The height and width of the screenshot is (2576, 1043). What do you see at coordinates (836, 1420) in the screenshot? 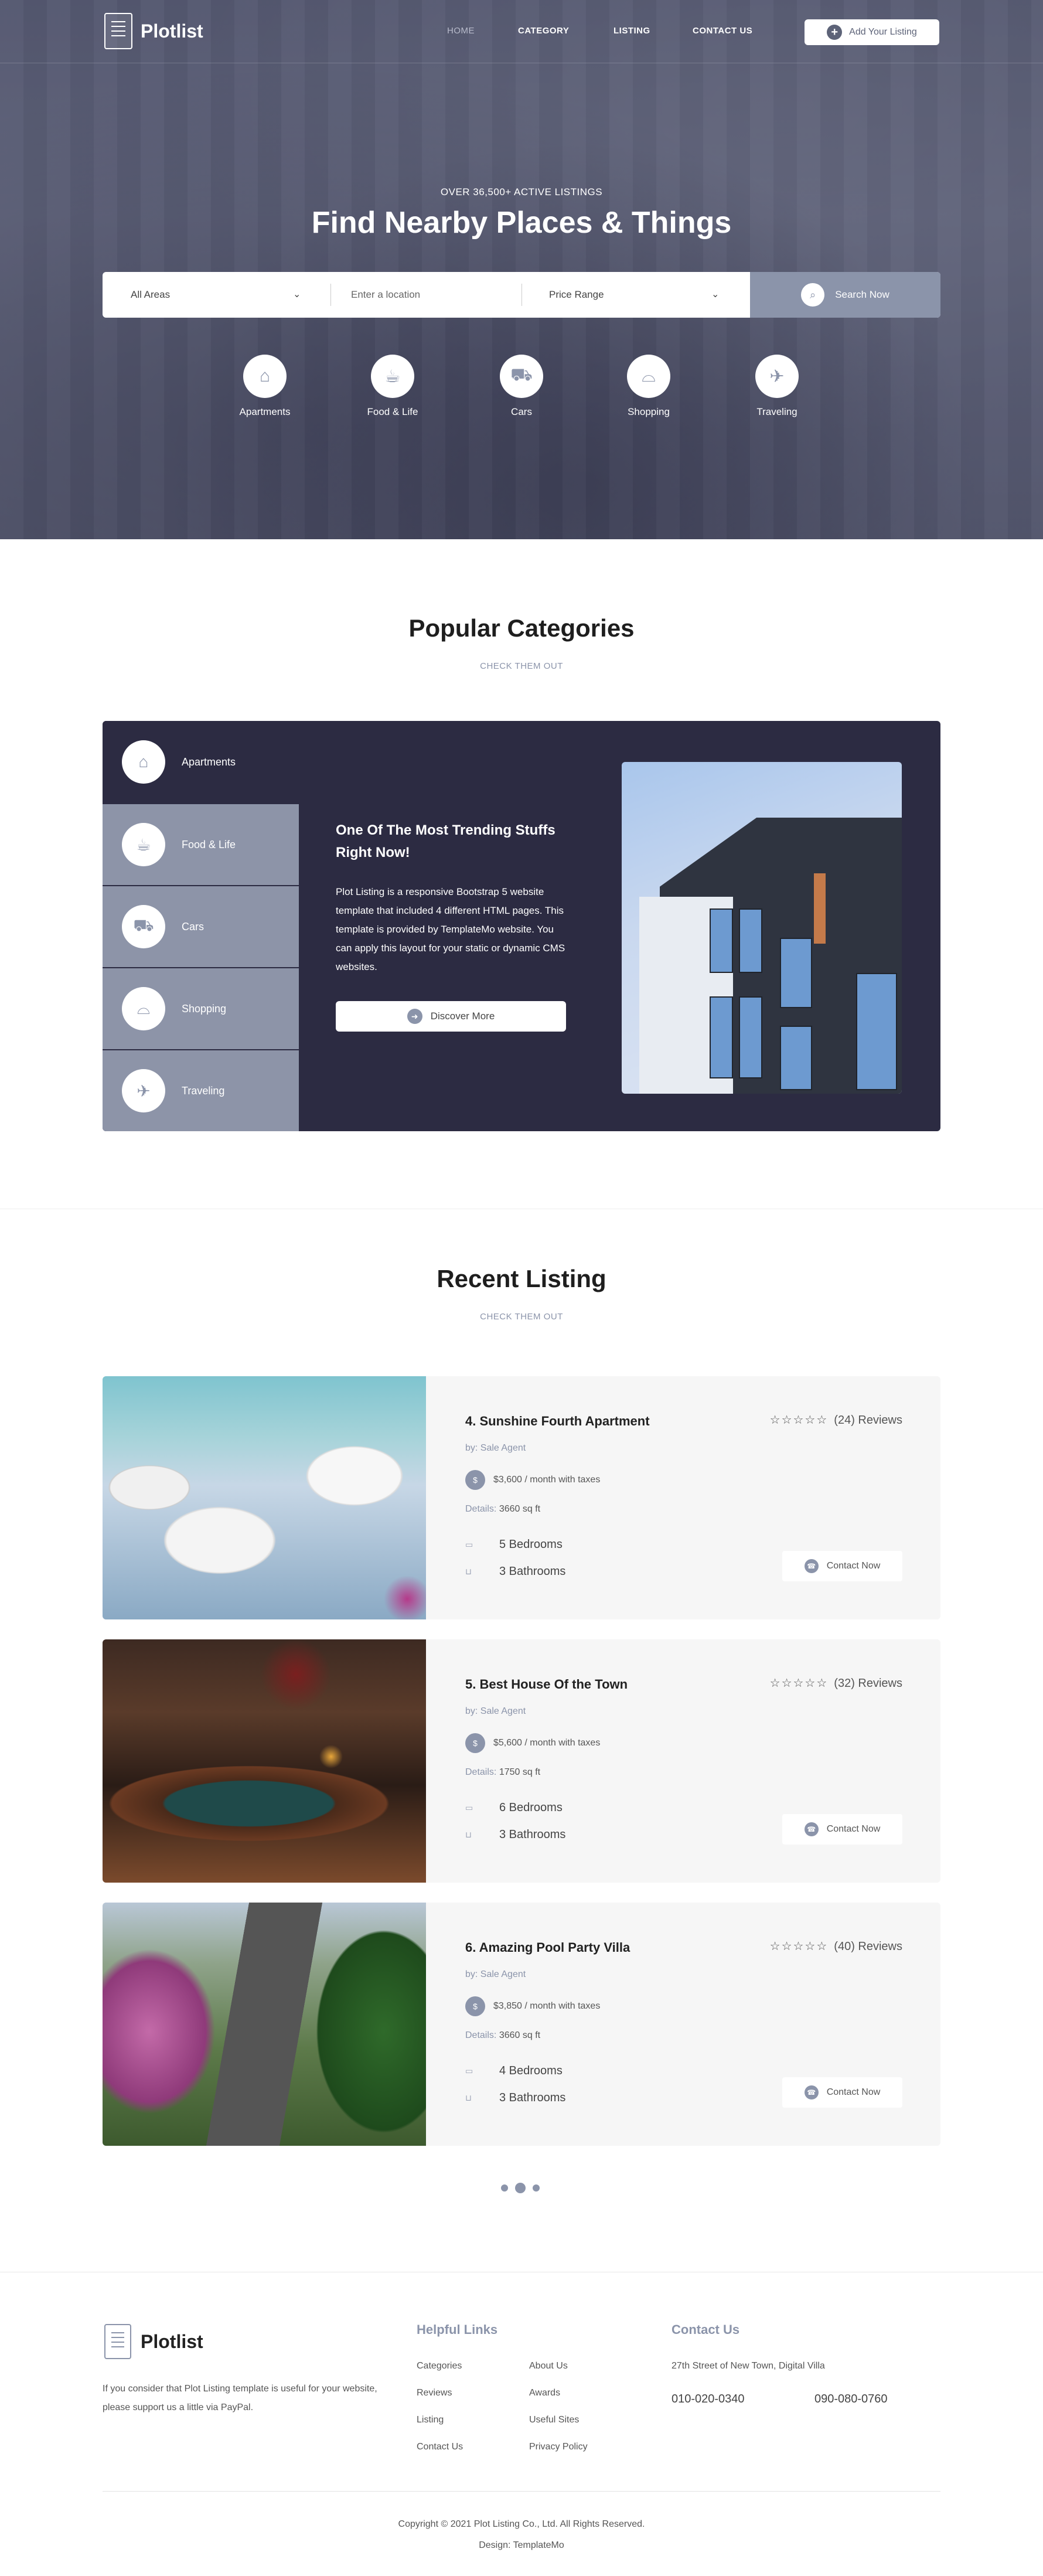
I see `rating-stars: ☆☆☆☆☆ (24) Reviews` at bounding box center [836, 1420].